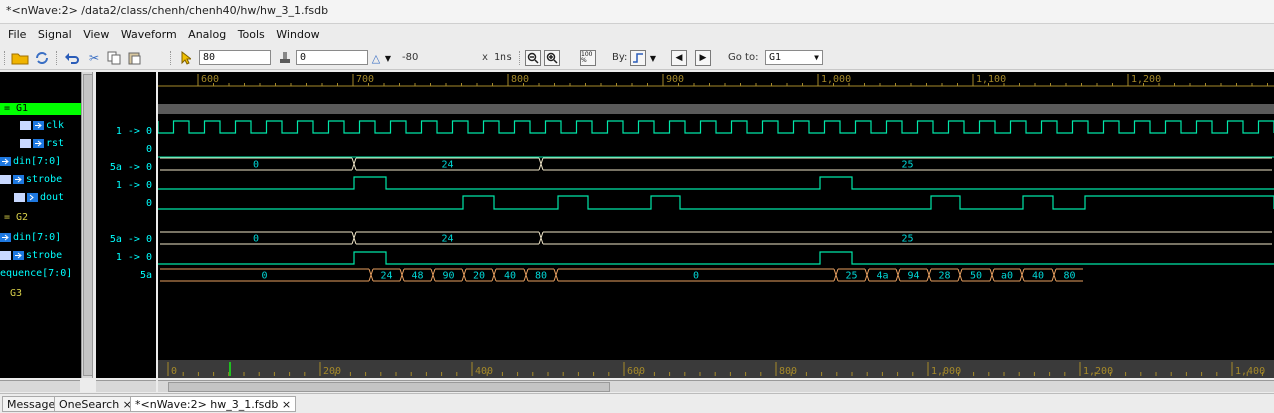  I want to click on signal-row-sequence: equence[7:0], so click(36, 273).